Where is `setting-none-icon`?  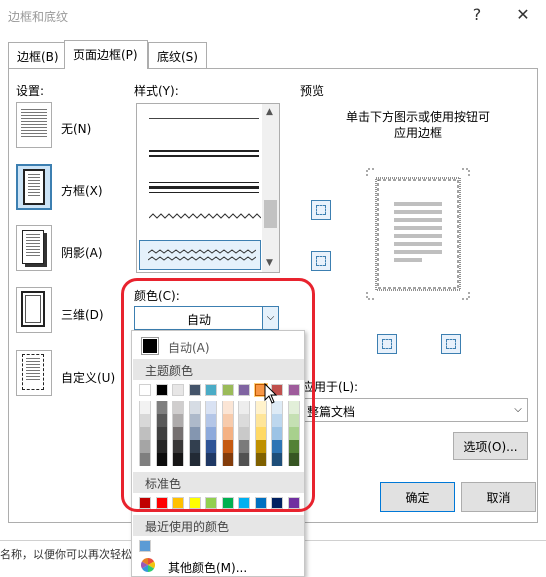 setting-none-icon is located at coordinates (34, 125).